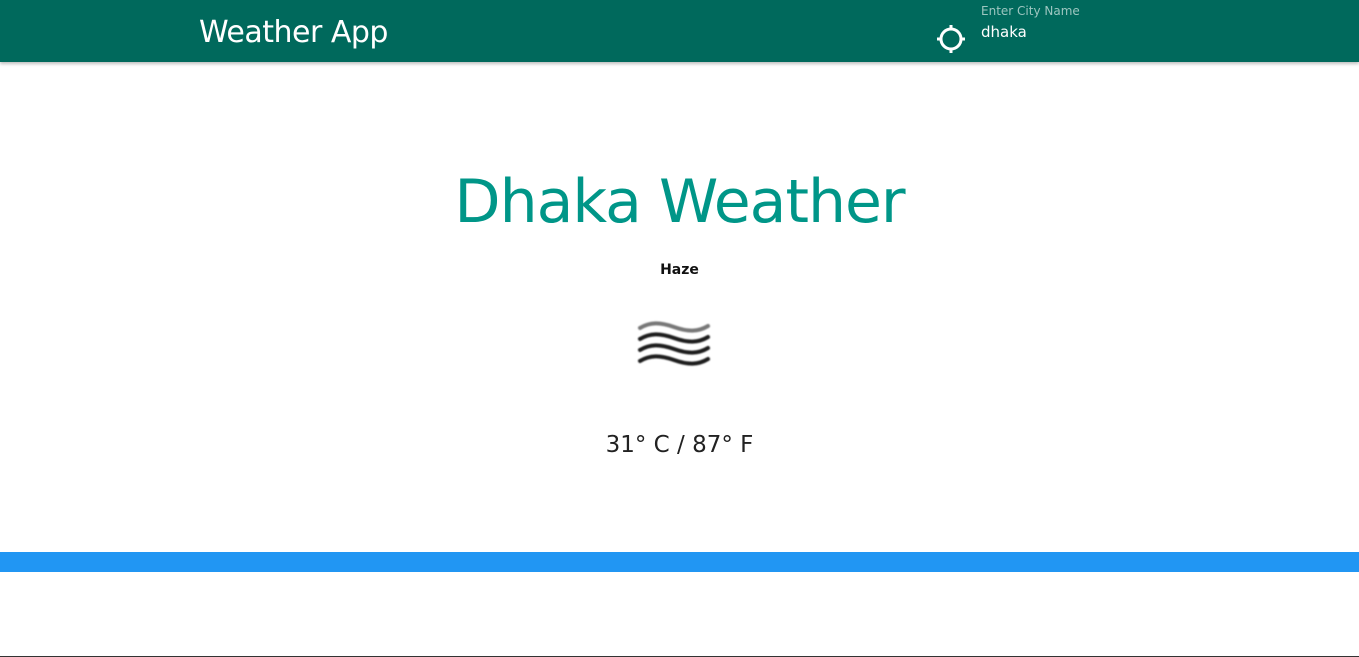  What do you see at coordinates (1030, 11) in the screenshot?
I see `city-input-label: Enter City Name` at bounding box center [1030, 11].